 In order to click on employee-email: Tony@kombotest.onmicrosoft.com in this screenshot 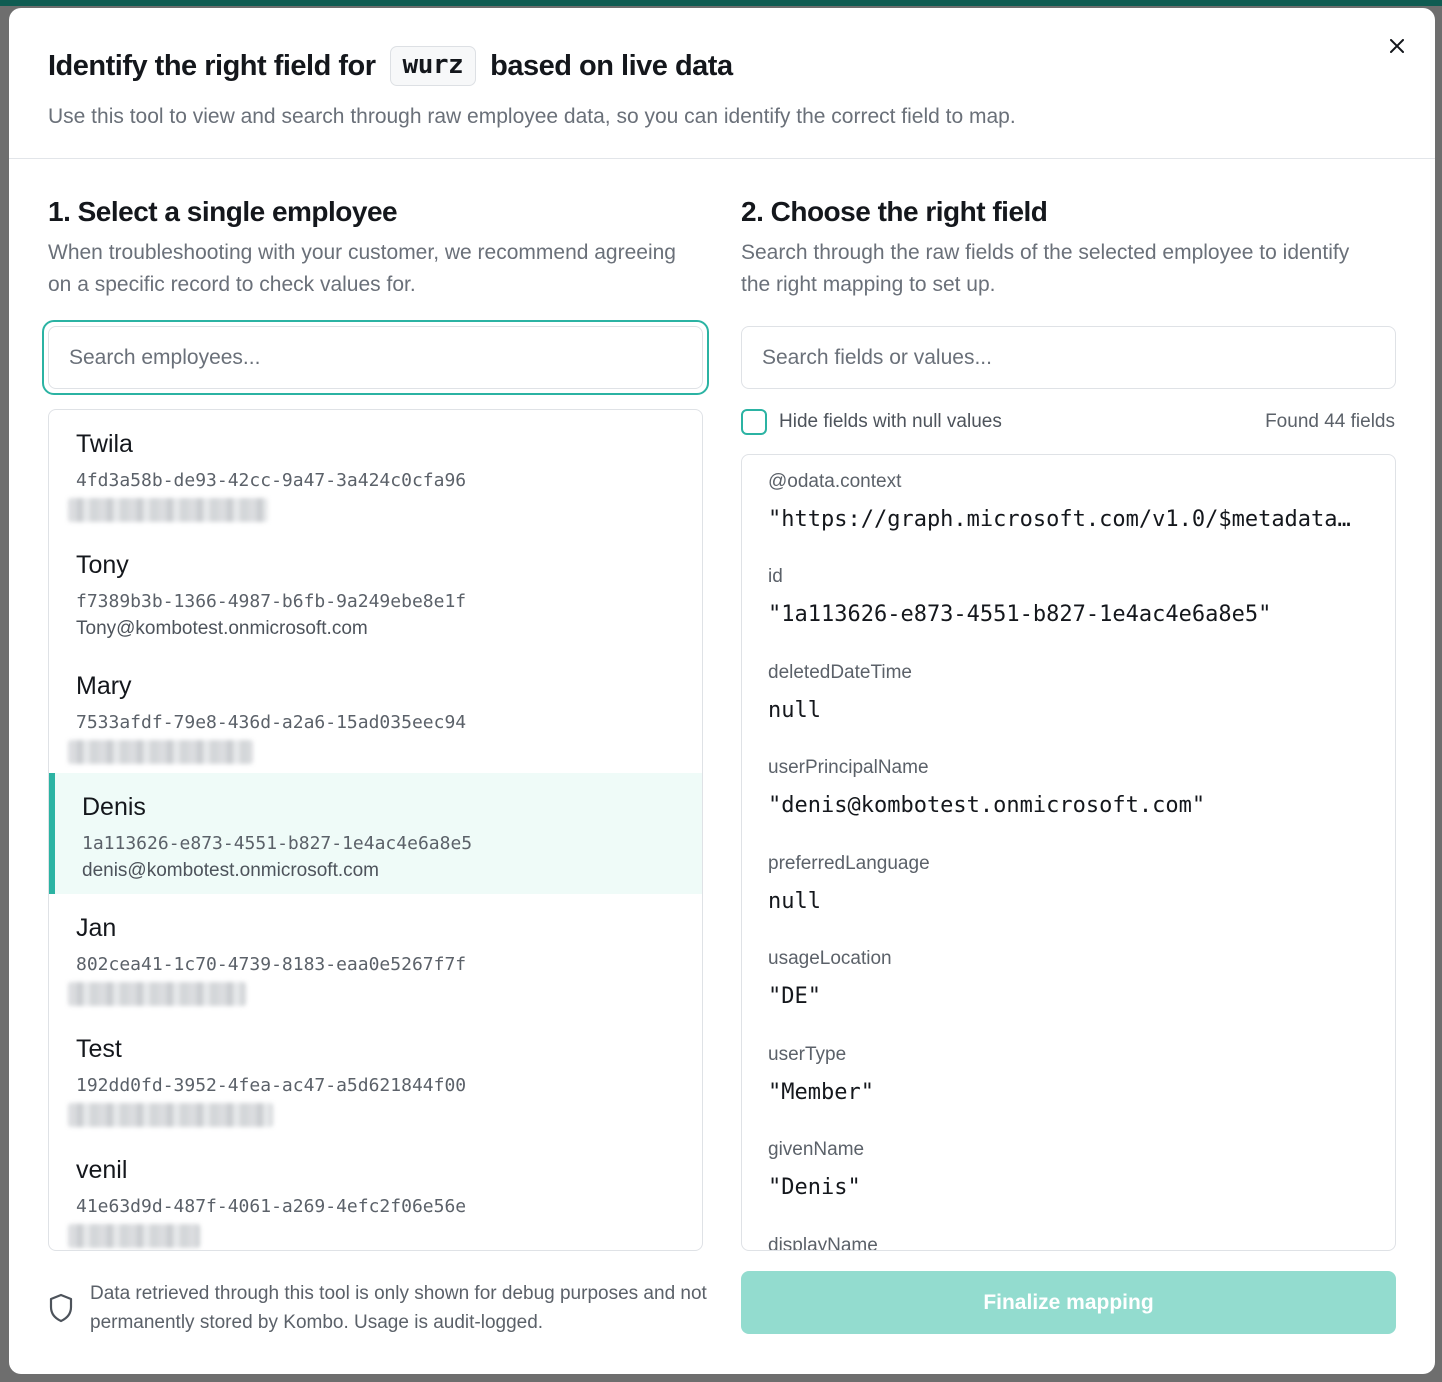, I will do `click(222, 628)`.